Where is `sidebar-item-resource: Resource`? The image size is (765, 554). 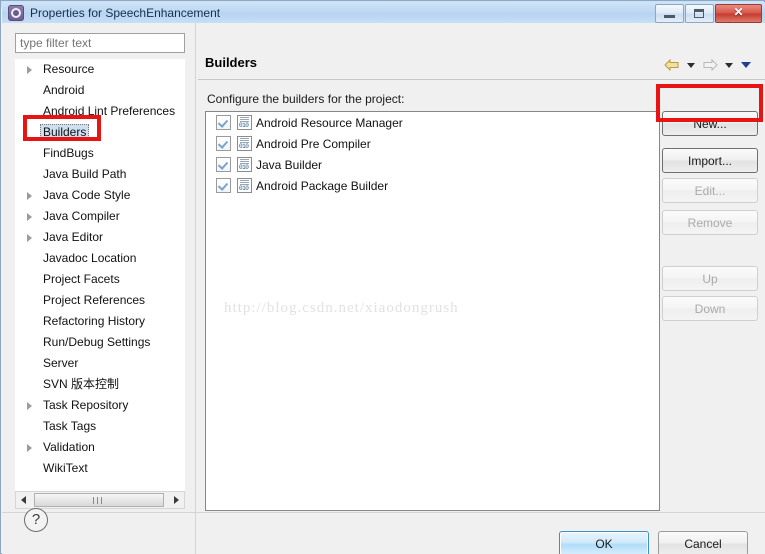
sidebar-item-resource: Resource is located at coordinates (100, 69).